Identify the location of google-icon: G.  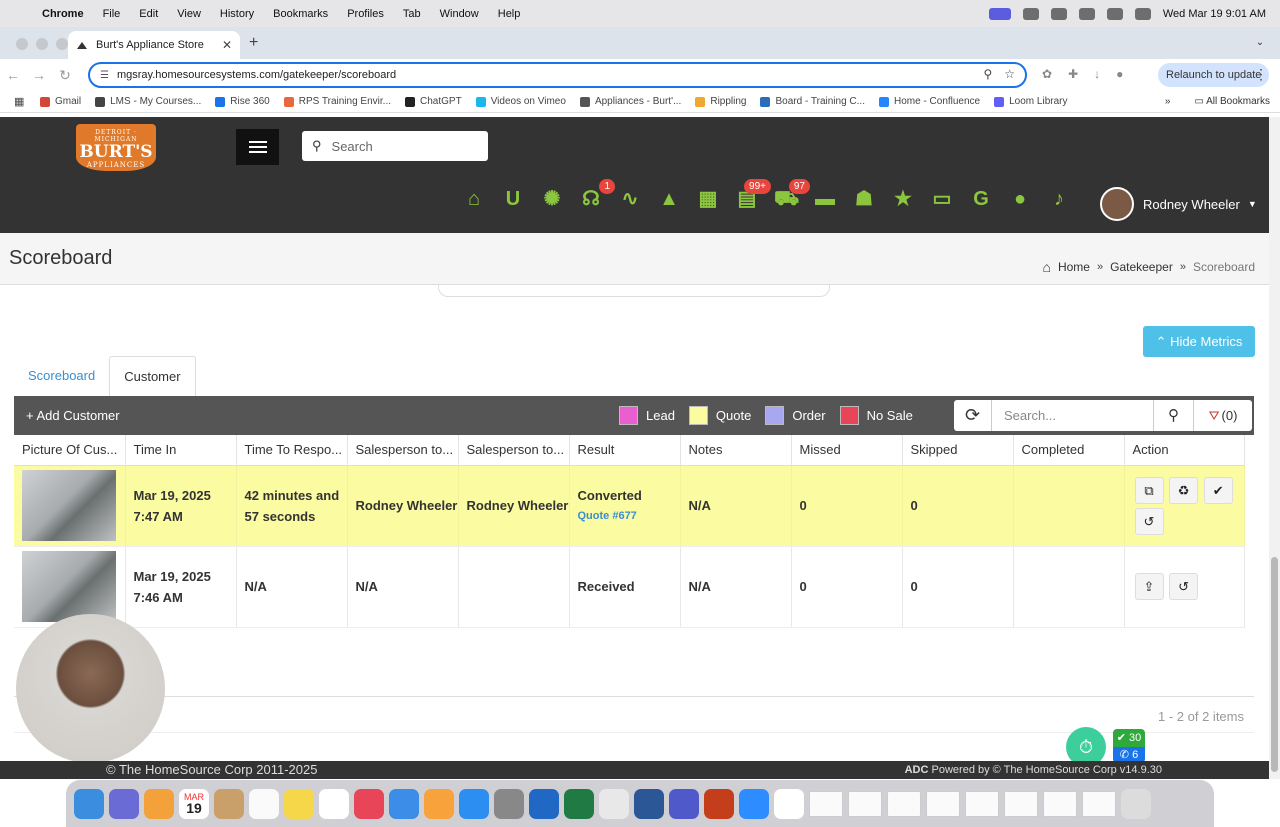
(981, 199).